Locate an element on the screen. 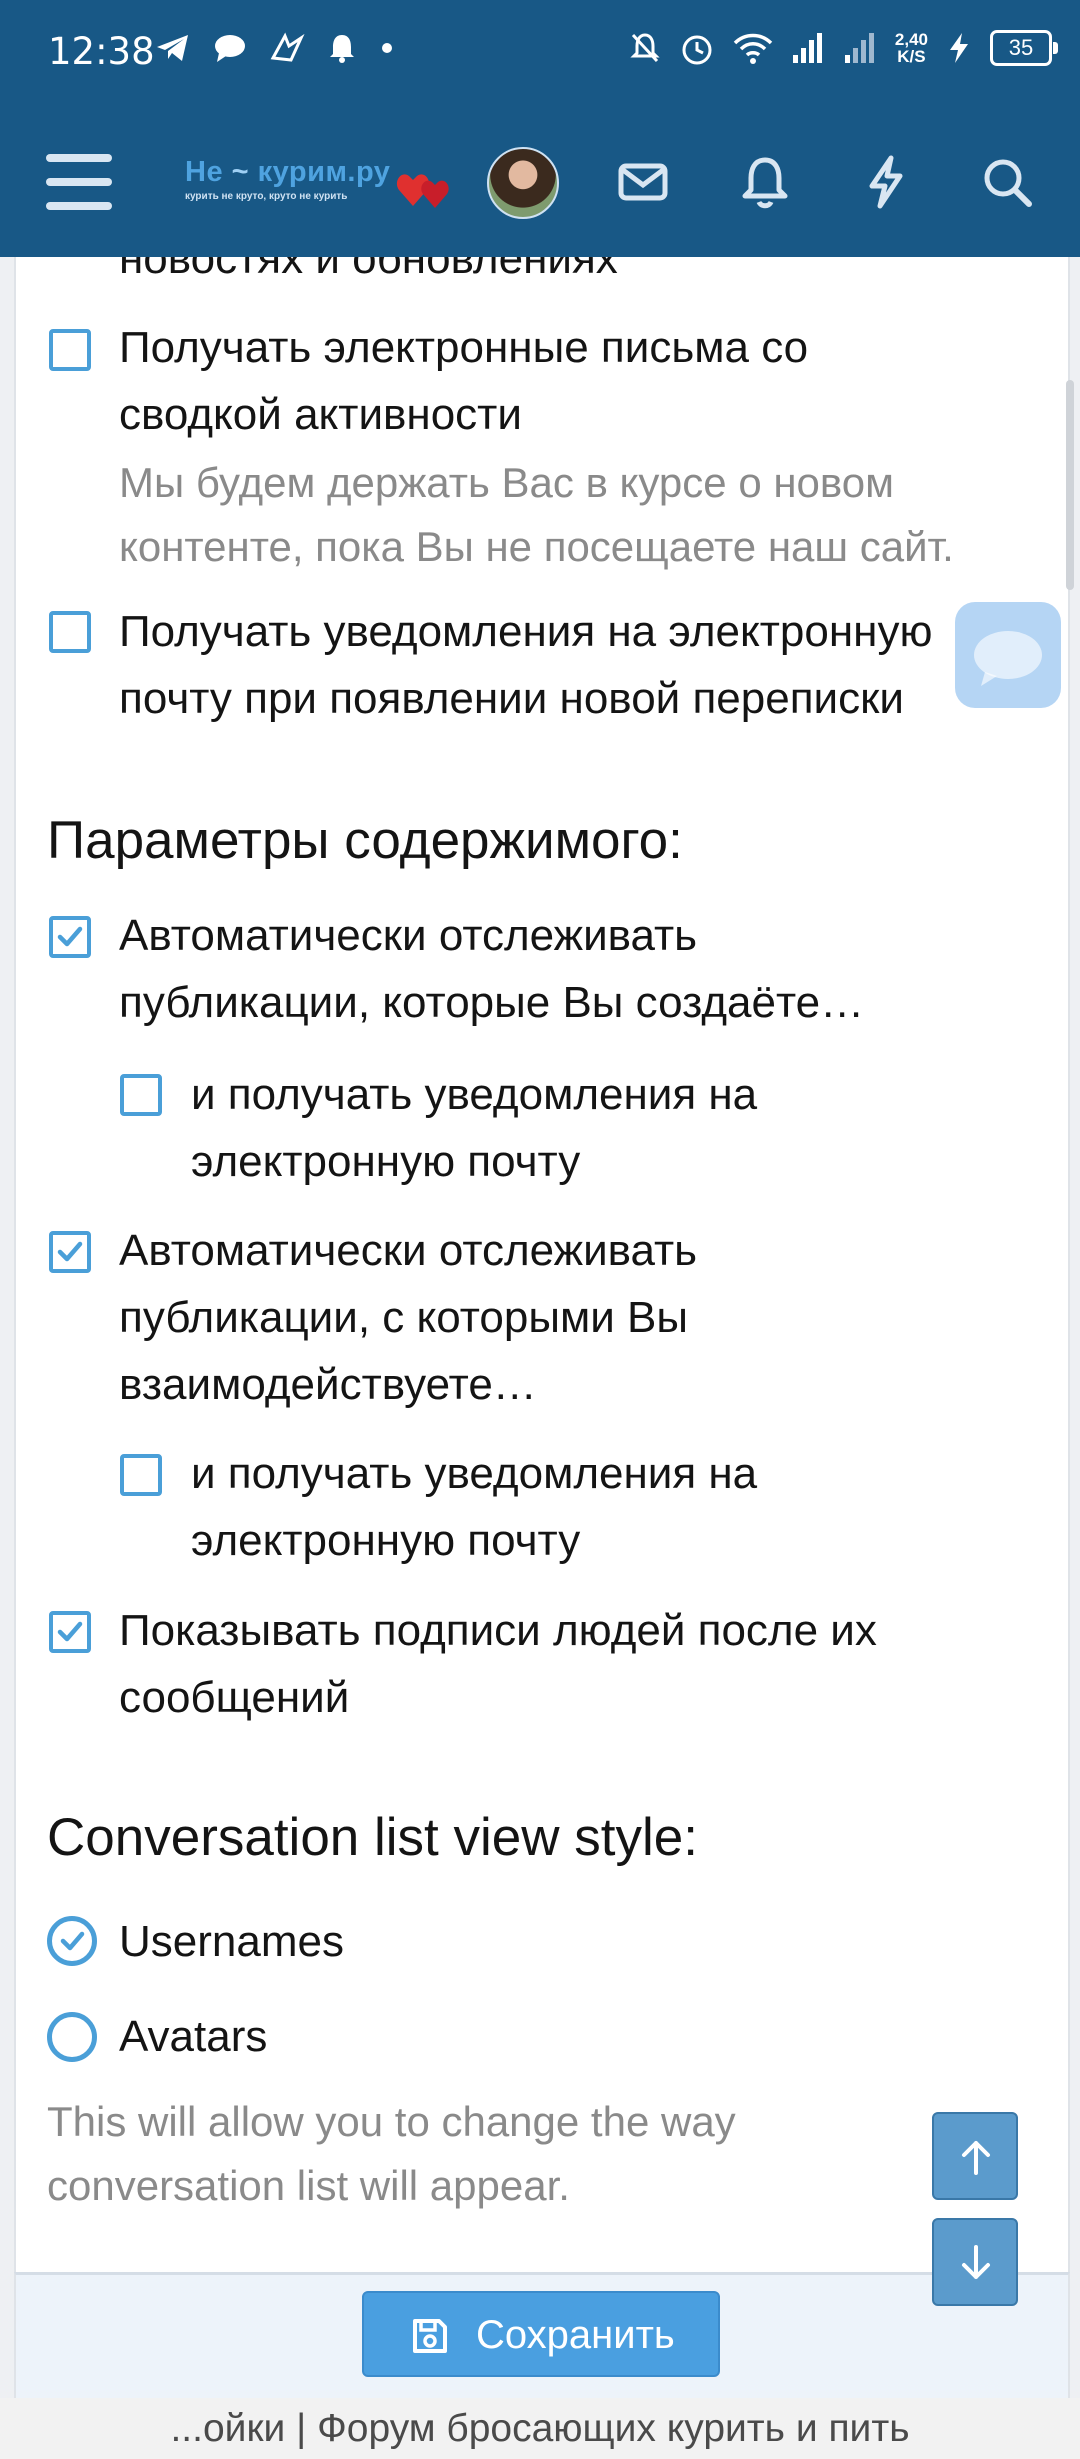  watch-interact-email-checkbox is located at coordinates (141, 1475).